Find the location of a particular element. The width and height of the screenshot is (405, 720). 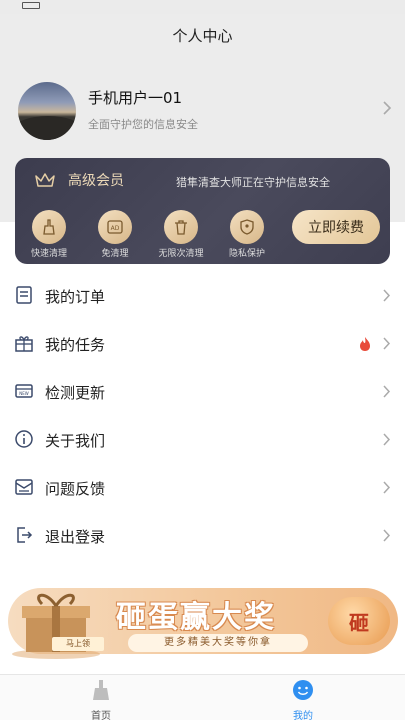

renew-button: 立即续费 is located at coordinates (336, 227).